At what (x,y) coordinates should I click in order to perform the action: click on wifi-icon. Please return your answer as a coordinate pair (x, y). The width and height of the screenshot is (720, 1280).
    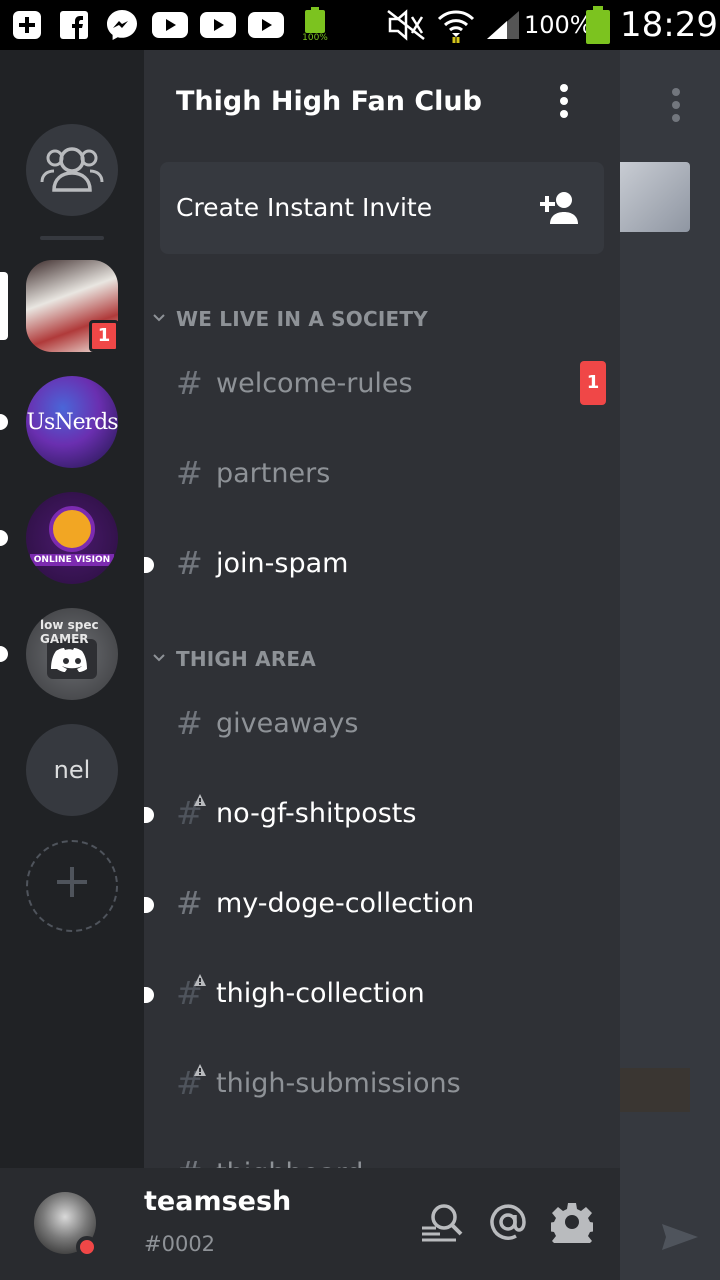
    Looking at the image, I should click on (456, 25).